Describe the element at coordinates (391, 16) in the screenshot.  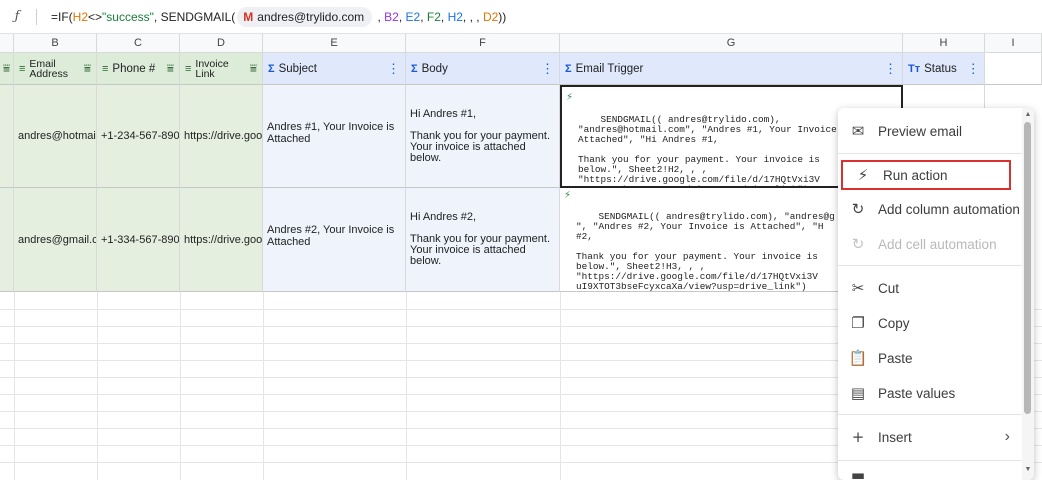
I see `formula-ref-b2: B2` at that location.